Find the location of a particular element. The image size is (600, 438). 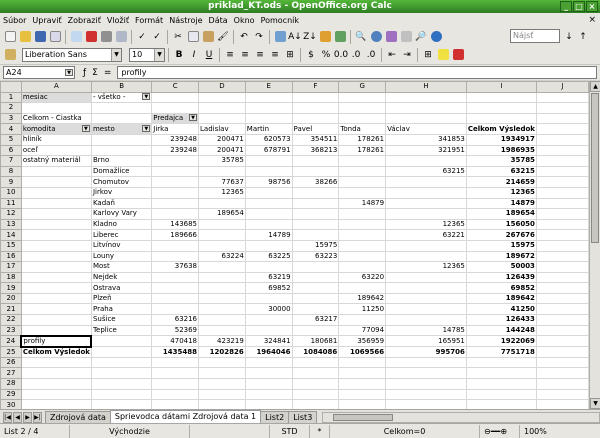

find-previous-icon: ↑ is located at coordinates (583, 37).